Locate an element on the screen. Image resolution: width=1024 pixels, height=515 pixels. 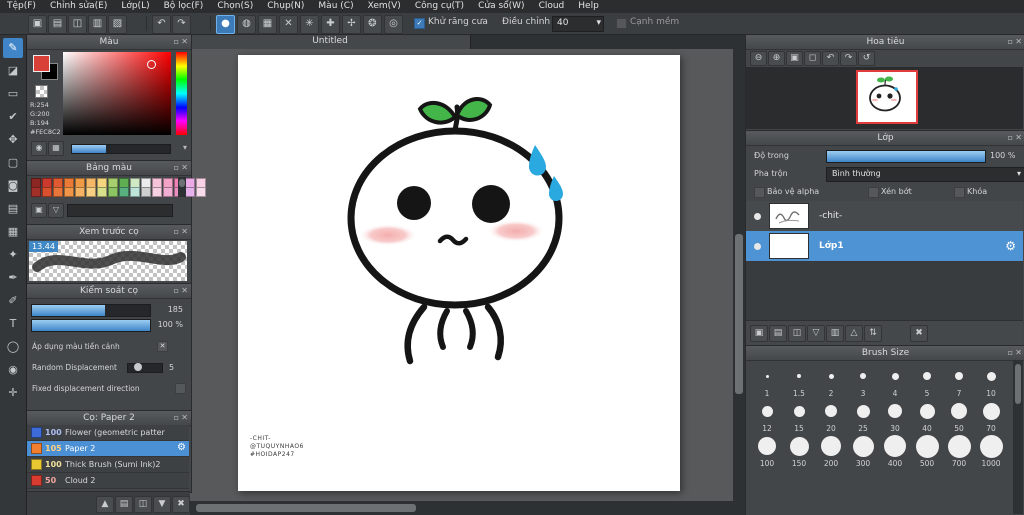
menu-t-p-f: Tệp(F) is located at coordinates (21, 6).